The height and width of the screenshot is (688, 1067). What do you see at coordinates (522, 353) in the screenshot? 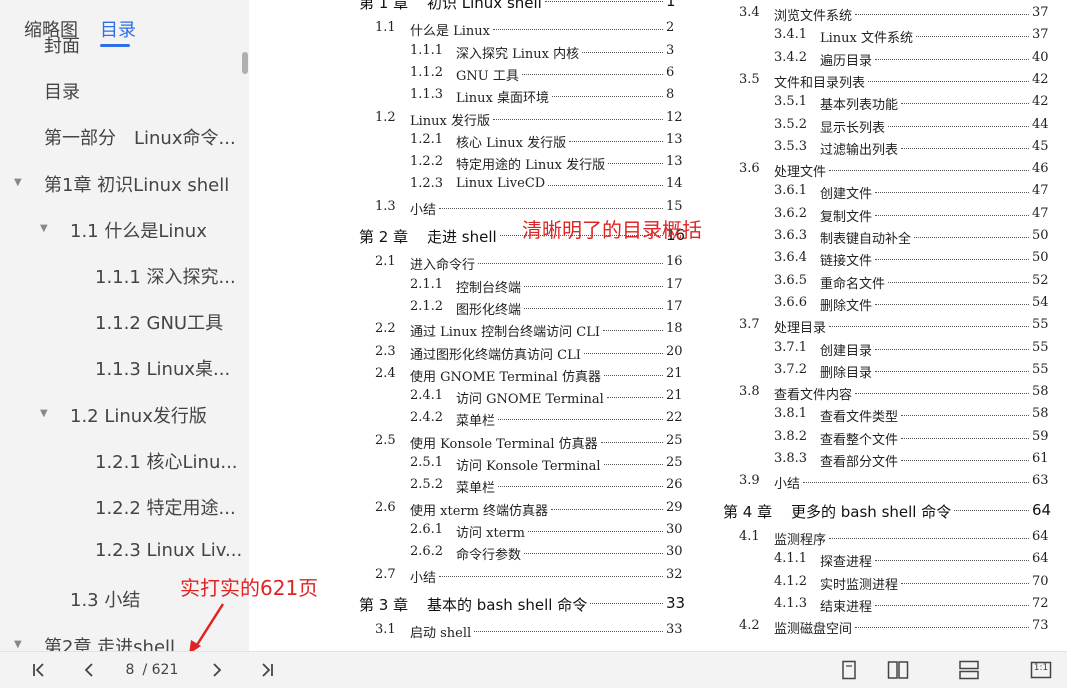
I see `toc-entry: 2.3 通过图形化终端仿真访问 CLI 20` at bounding box center [522, 353].